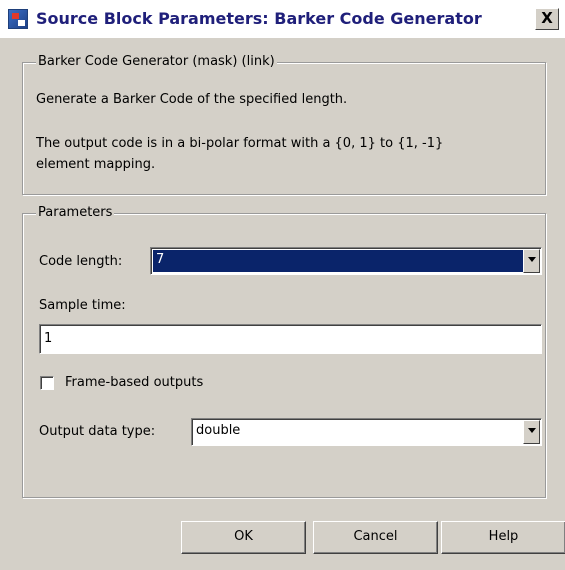 Image resolution: width=565 pixels, height=570 pixels. What do you see at coordinates (218, 430) in the screenshot?
I see `output-data-type-value: double` at bounding box center [218, 430].